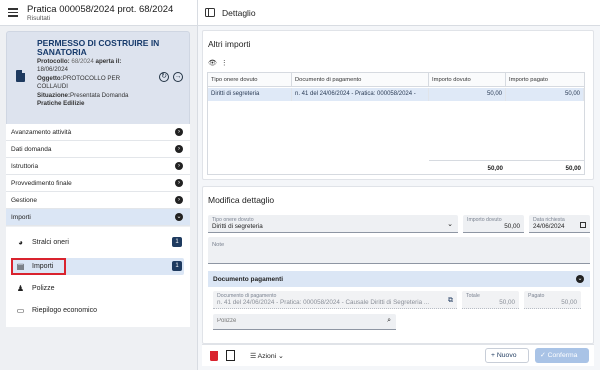 The width and height of the screenshot is (600, 370). Describe the element at coordinates (536, 296) in the screenshot. I see `field-label: Pagato` at that location.